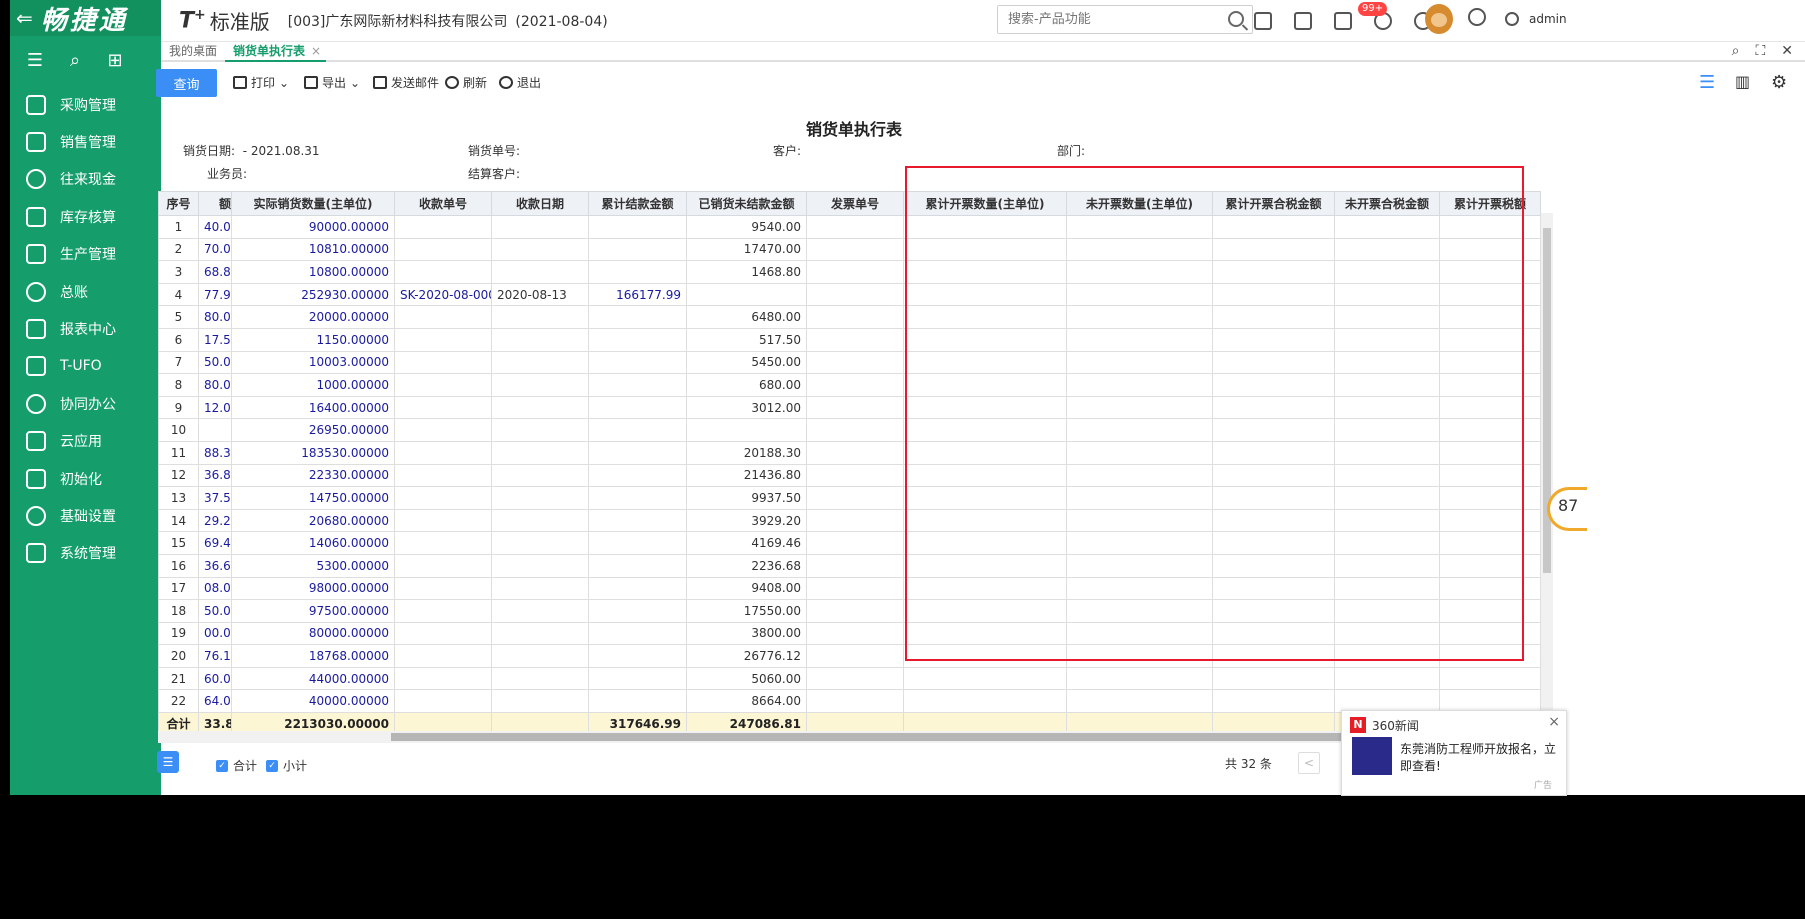  I want to click on user-menu: admin, so click(1536, 19).